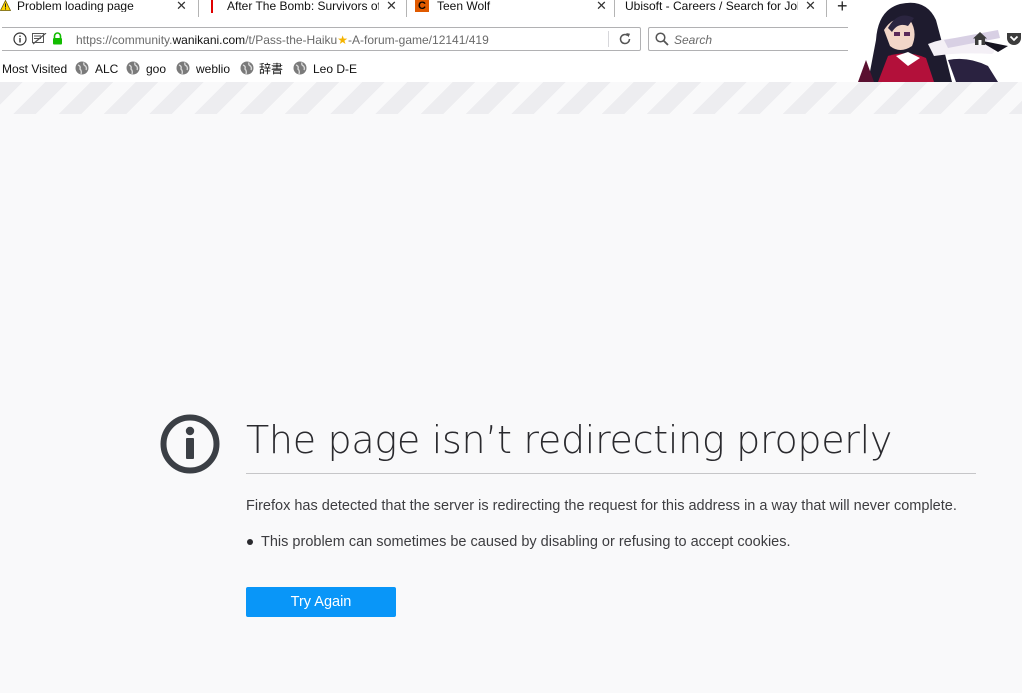 The width and height of the screenshot is (1022, 693). Describe the element at coordinates (20, 39) in the screenshot. I see `site-info-icon` at that location.